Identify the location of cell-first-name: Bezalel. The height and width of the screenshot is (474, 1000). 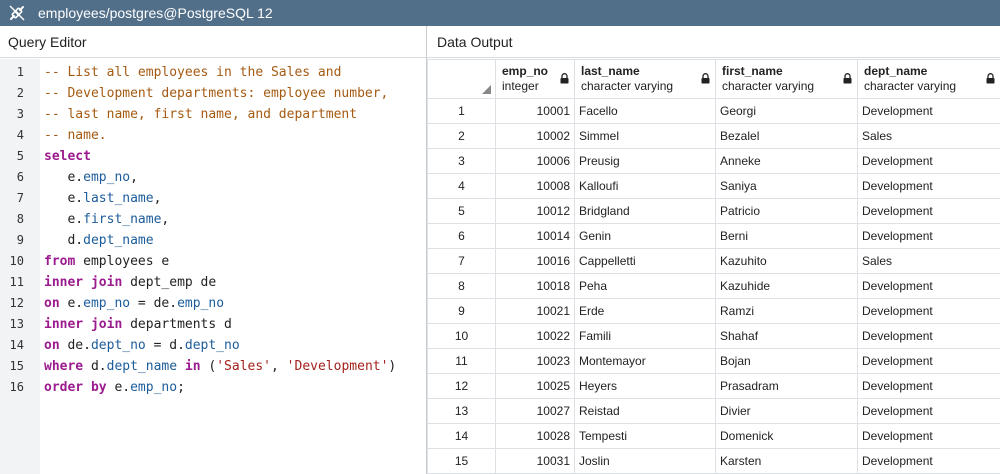
(786, 136).